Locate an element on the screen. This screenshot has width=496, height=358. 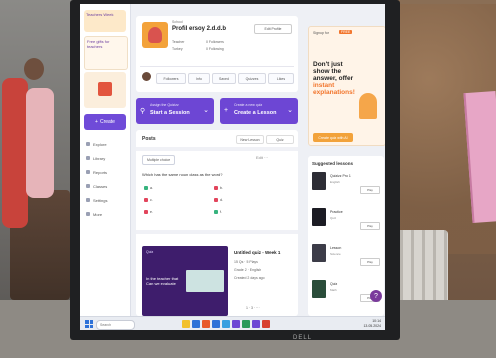
profile-divider is located at coordinates (217, 66).